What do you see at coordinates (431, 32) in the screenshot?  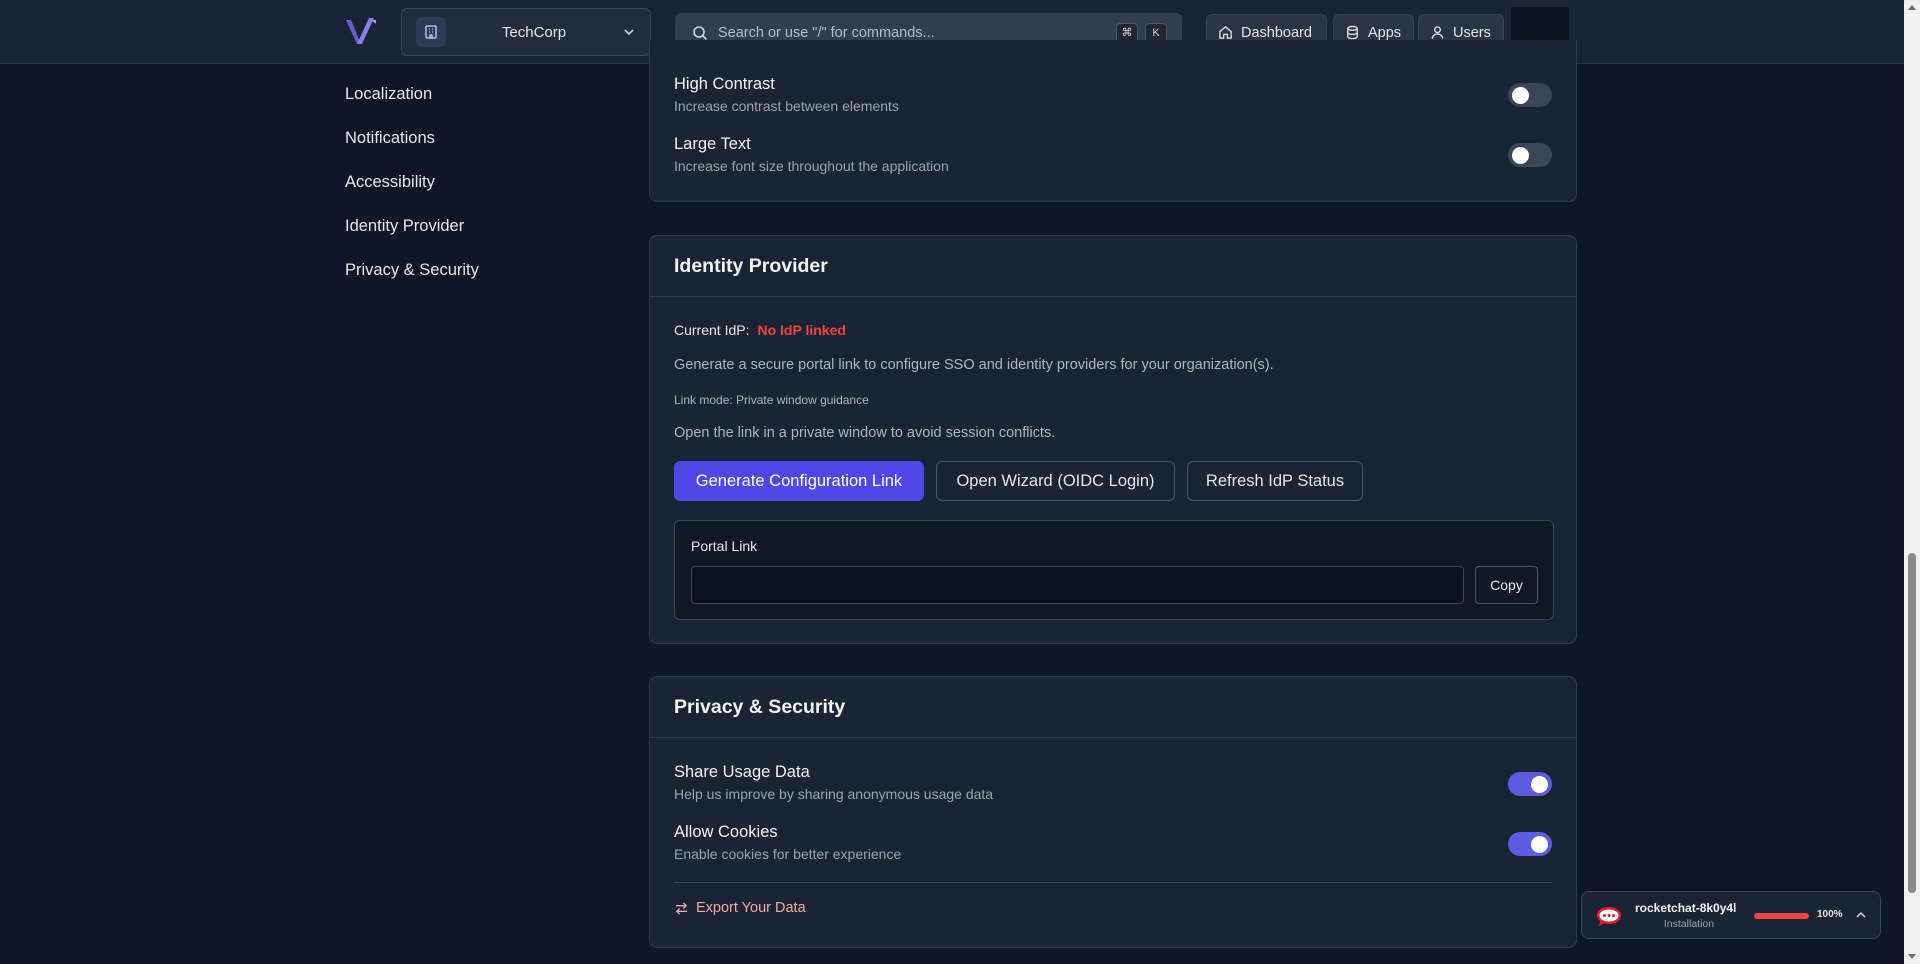 I see `building-icon` at bounding box center [431, 32].